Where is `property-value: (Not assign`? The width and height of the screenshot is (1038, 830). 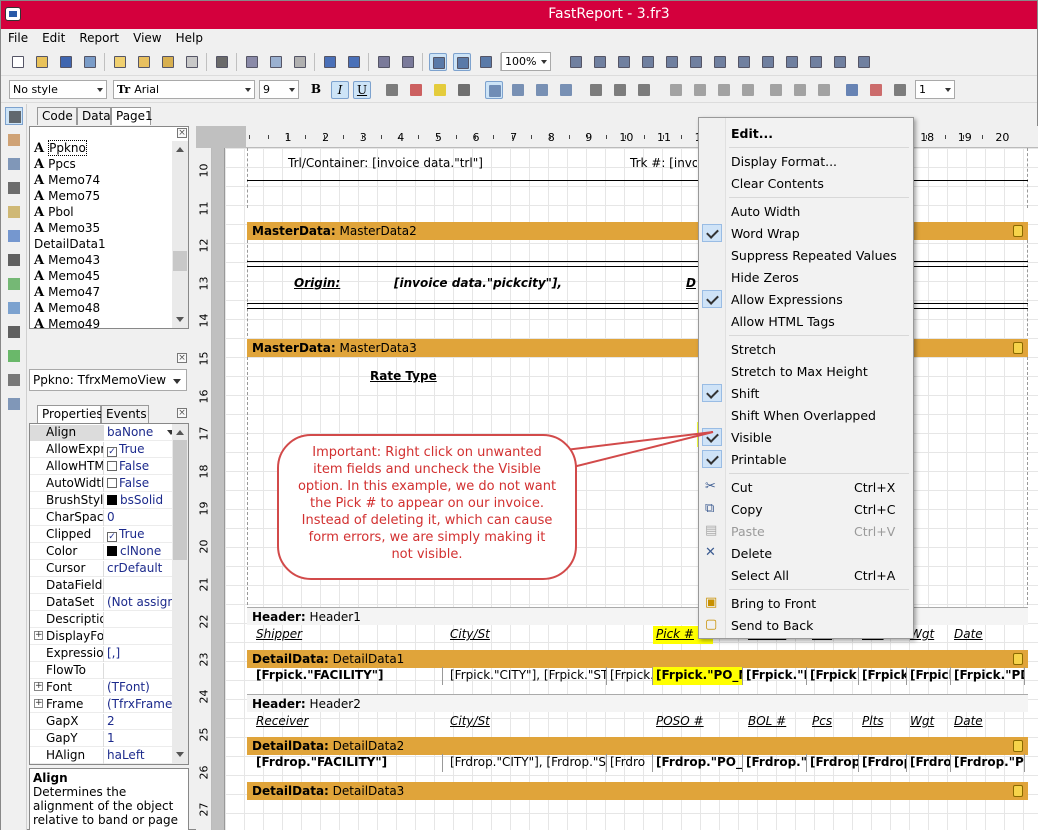 property-value: (Not assign is located at coordinates (142, 602).